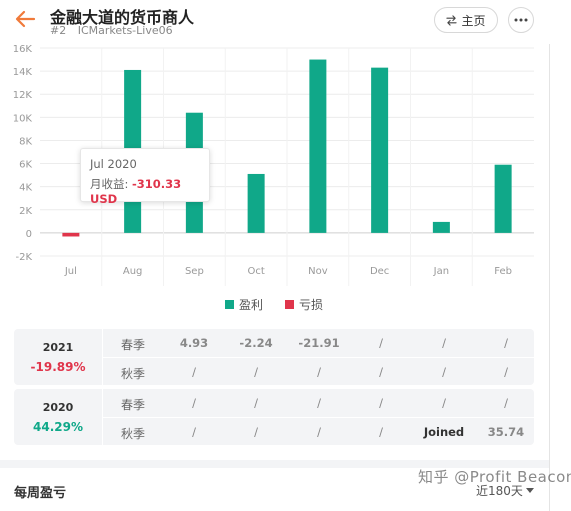  Describe the element at coordinates (194, 271) in the screenshot. I see `x-tick-label: Sep` at that location.